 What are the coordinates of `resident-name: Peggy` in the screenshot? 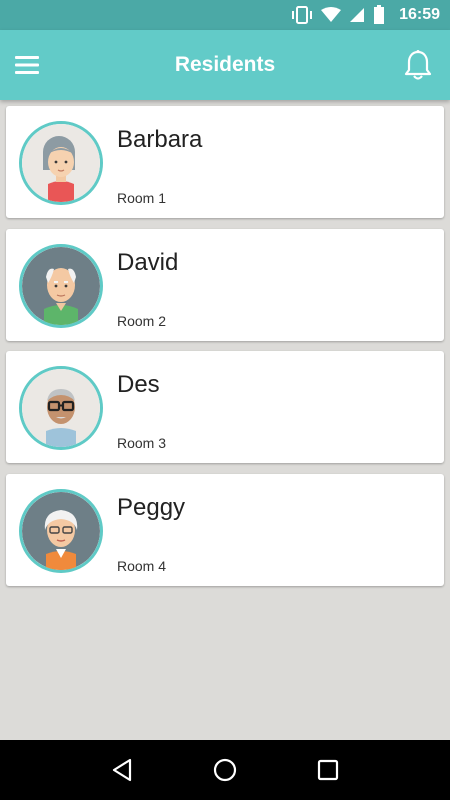 It's located at (151, 507).